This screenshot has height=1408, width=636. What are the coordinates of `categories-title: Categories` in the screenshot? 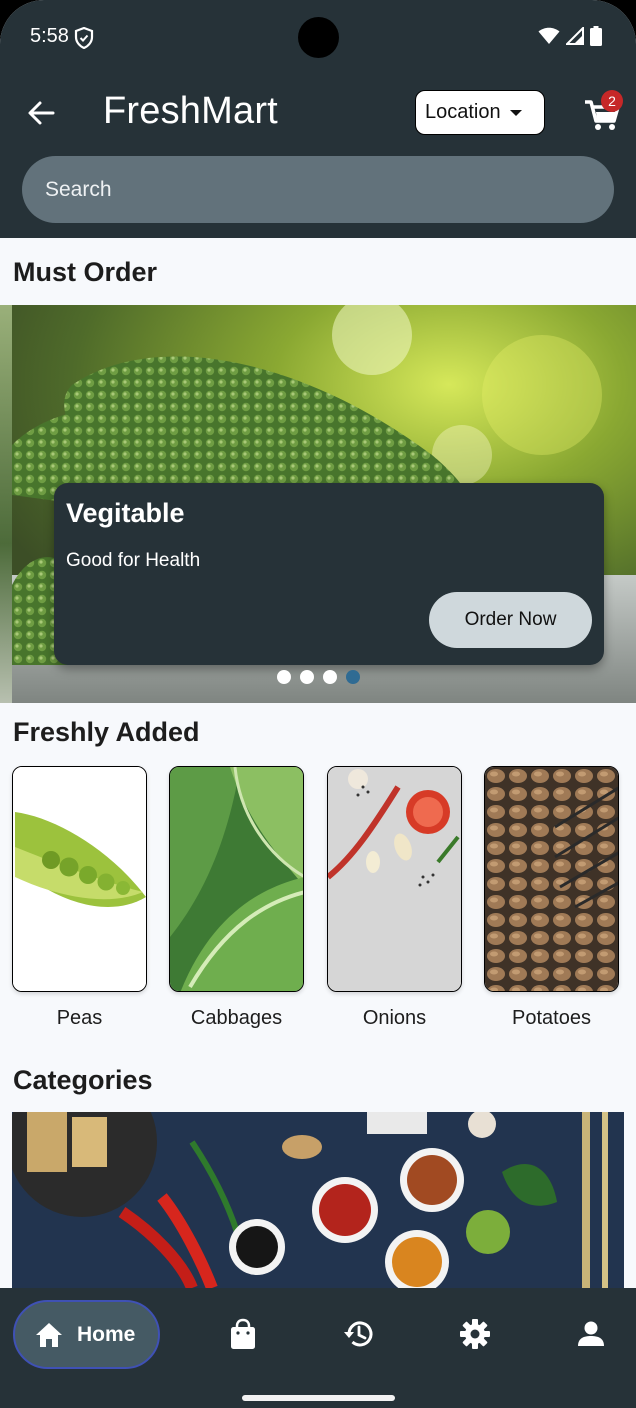 It's located at (83, 1080).